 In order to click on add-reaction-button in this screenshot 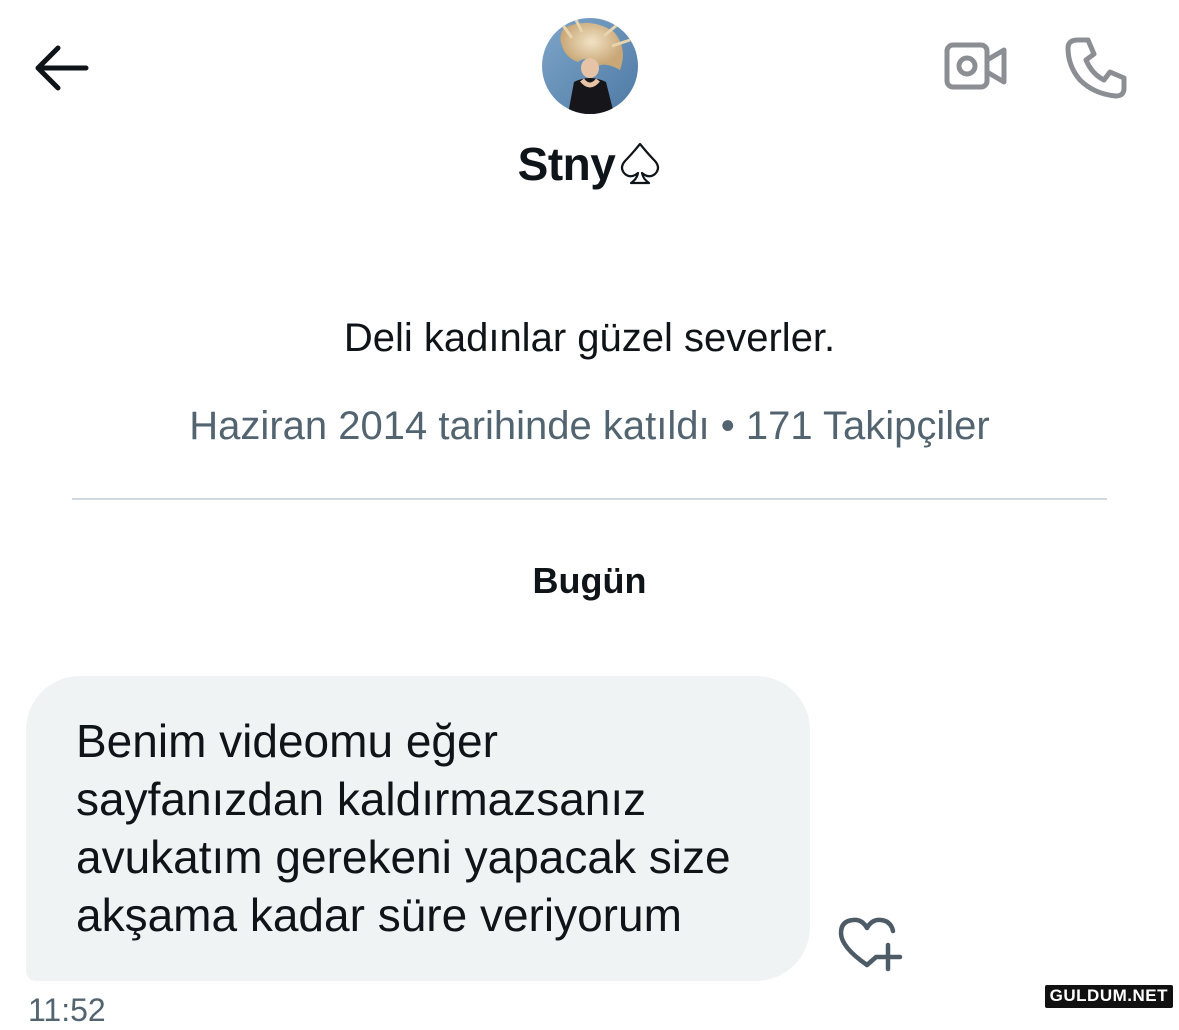, I will do `click(870, 944)`.